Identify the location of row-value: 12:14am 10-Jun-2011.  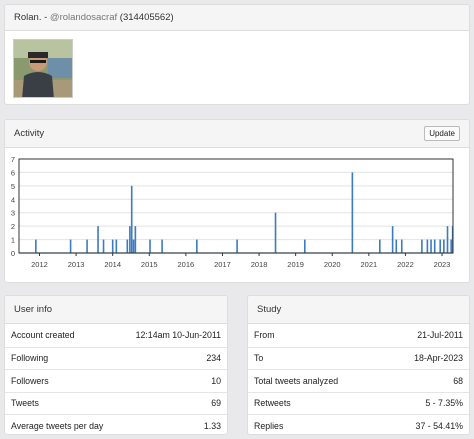
(178, 335).